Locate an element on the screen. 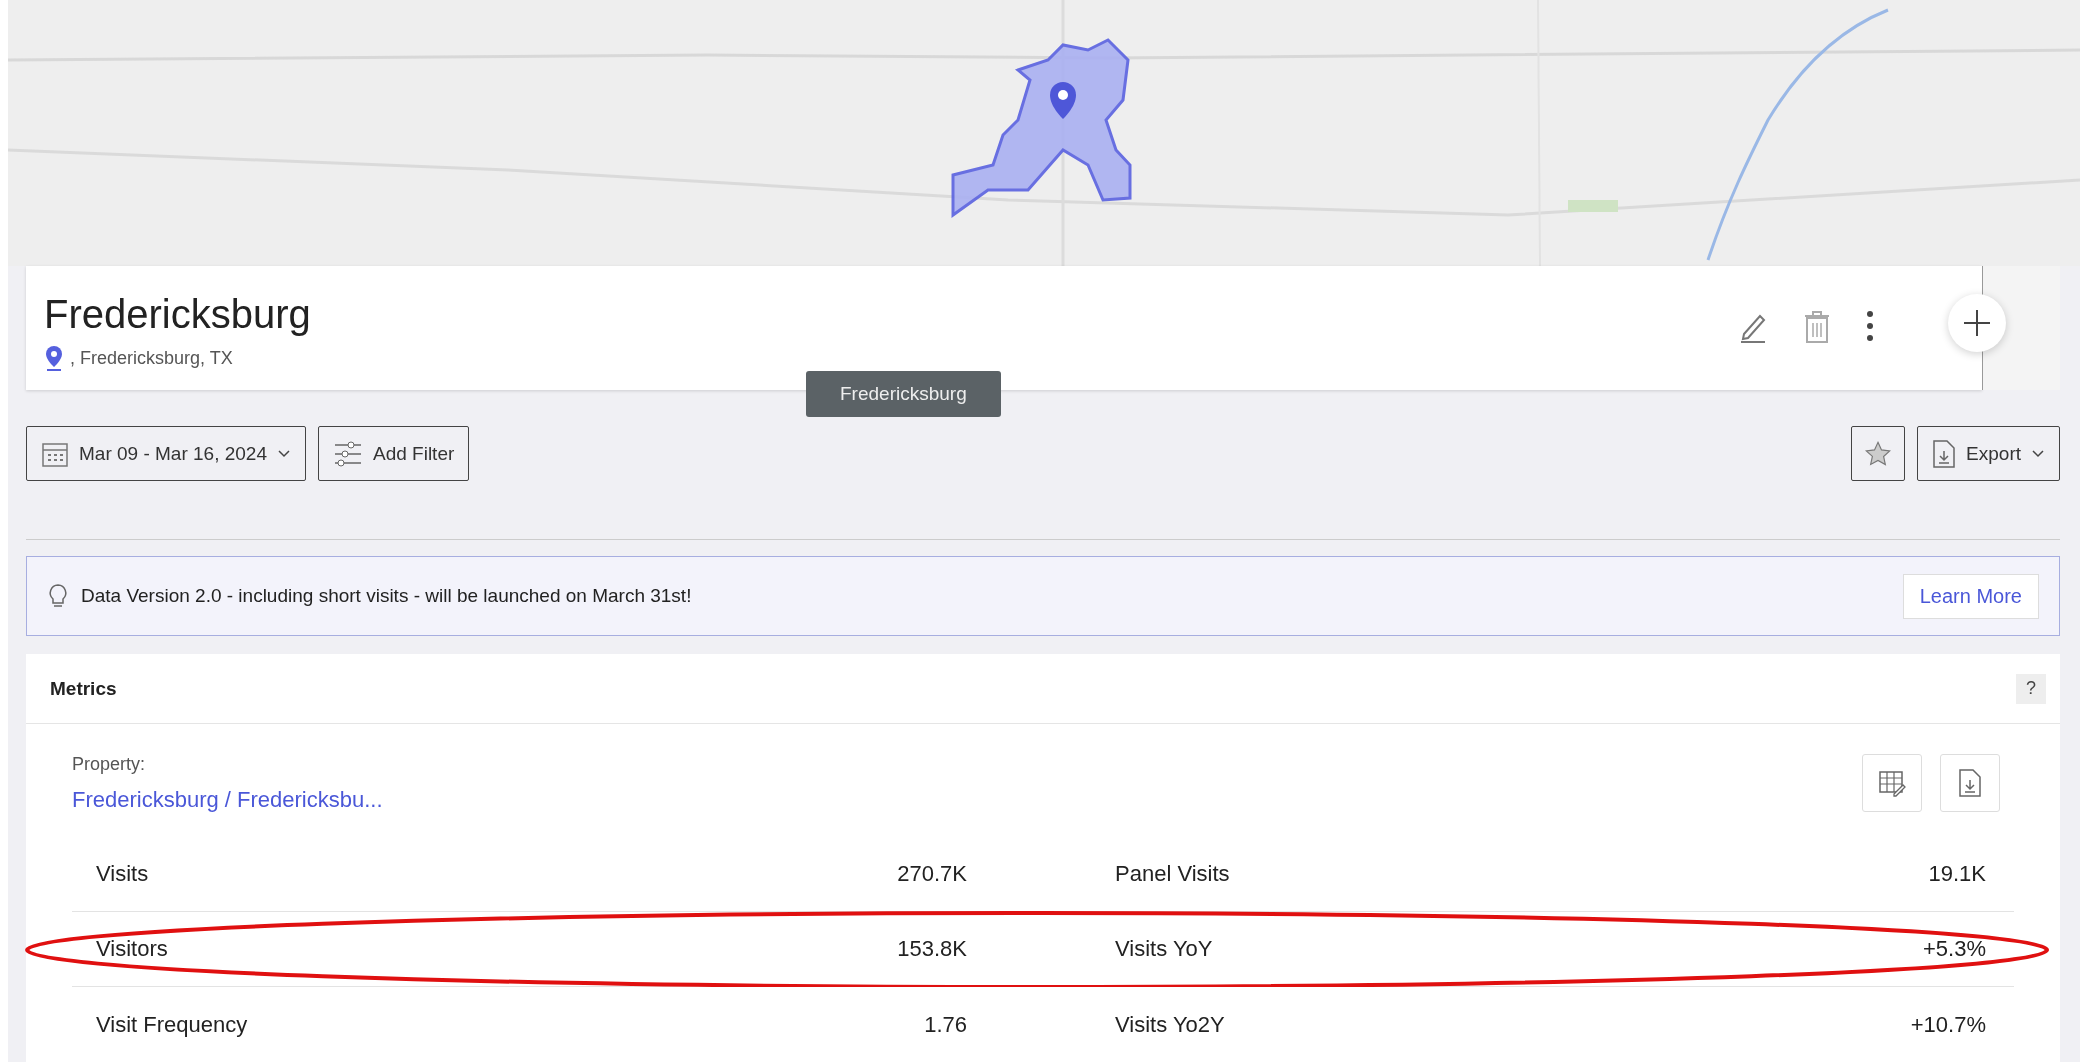 This screenshot has width=2080, height=1062. plus-icon is located at coordinates (1977, 323).